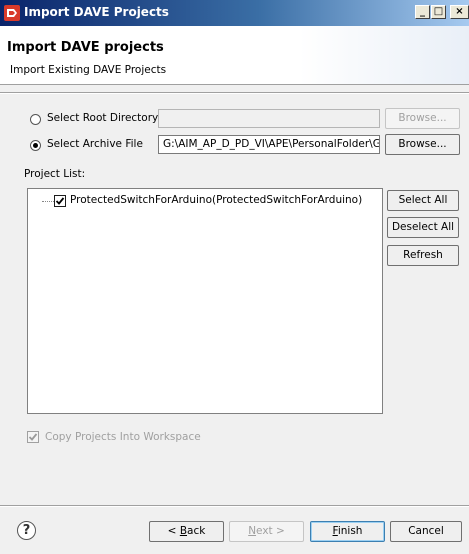 The height and width of the screenshot is (554, 469). Describe the element at coordinates (88, 70) in the screenshot. I see `page-description: Import Existing DAVE Projects` at that location.